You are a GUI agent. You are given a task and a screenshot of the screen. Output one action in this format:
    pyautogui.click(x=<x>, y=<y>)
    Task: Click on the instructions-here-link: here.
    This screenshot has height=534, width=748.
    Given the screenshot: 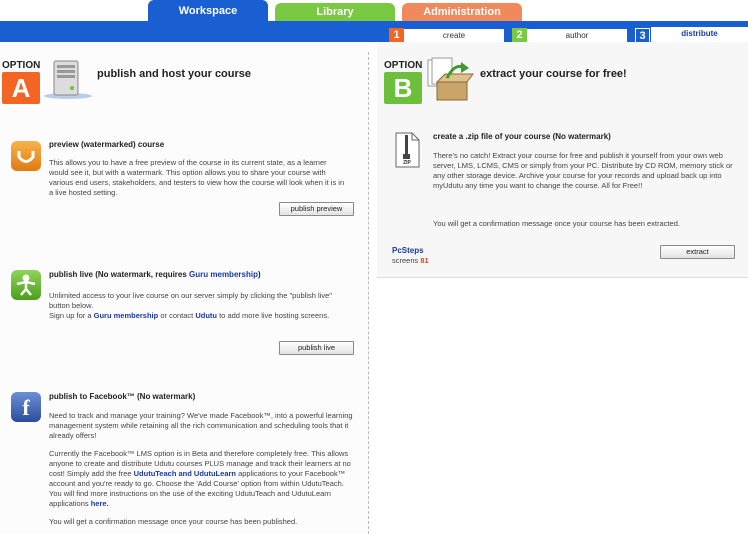 What is the action you would take?
    pyautogui.click(x=100, y=503)
    